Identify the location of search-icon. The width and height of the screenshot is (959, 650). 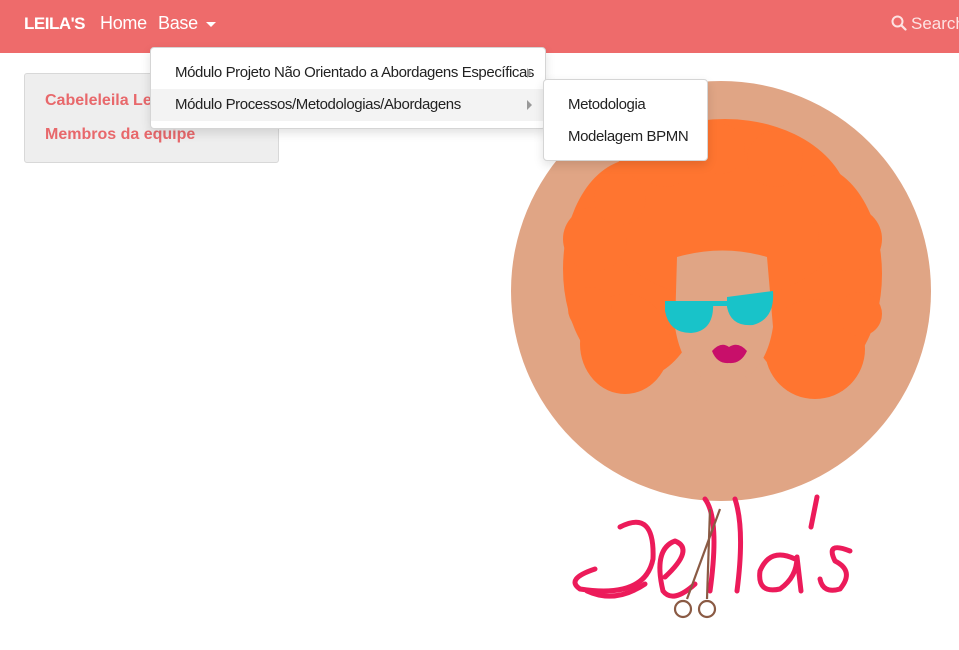
(899, 23).